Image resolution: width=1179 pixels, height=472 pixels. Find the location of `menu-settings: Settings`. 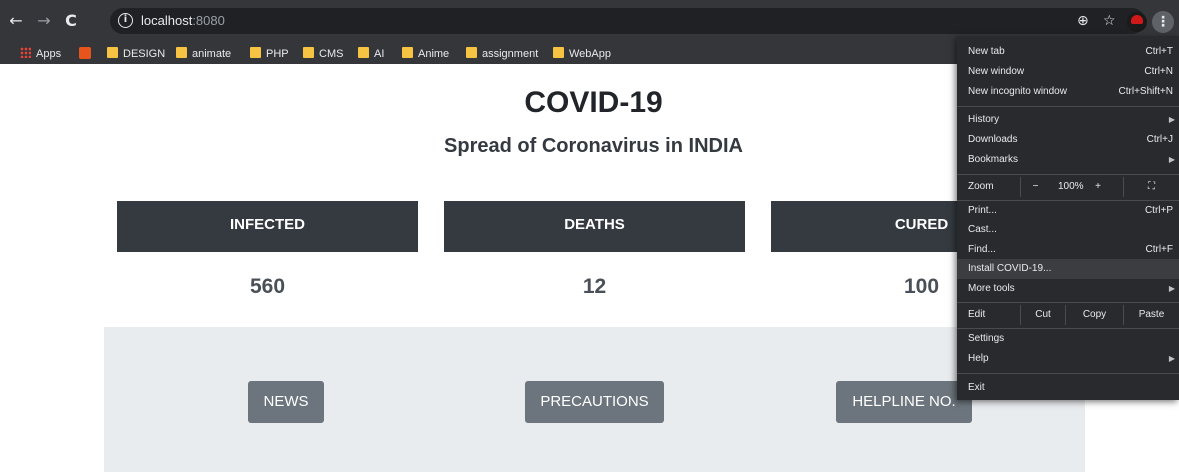

menu-settings: Settings is located at coordinates (1068, 339).